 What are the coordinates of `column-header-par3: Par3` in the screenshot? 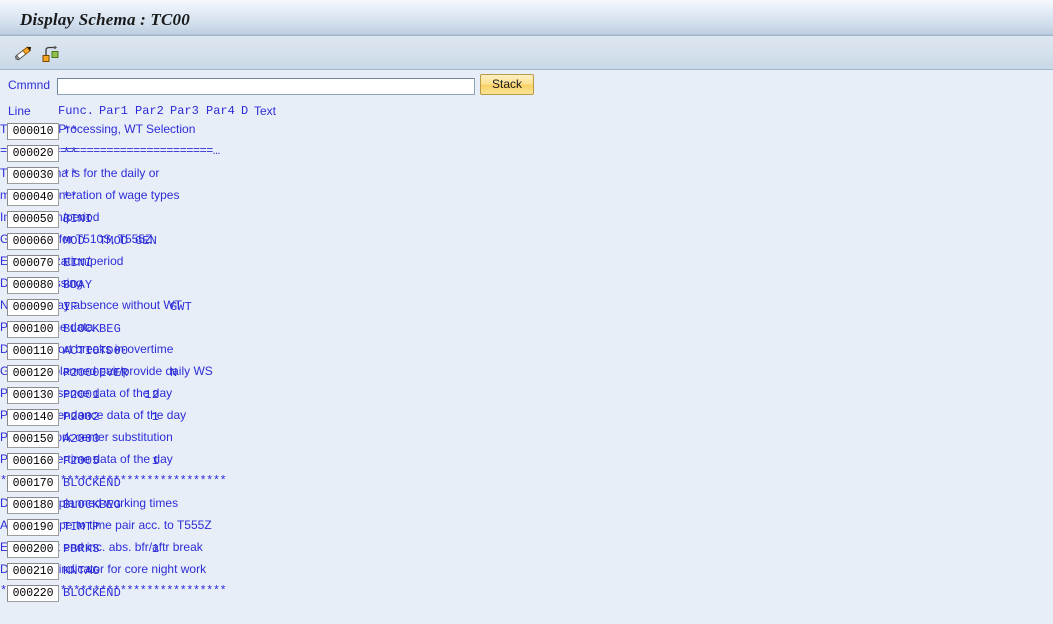 It's located at (184, 111).